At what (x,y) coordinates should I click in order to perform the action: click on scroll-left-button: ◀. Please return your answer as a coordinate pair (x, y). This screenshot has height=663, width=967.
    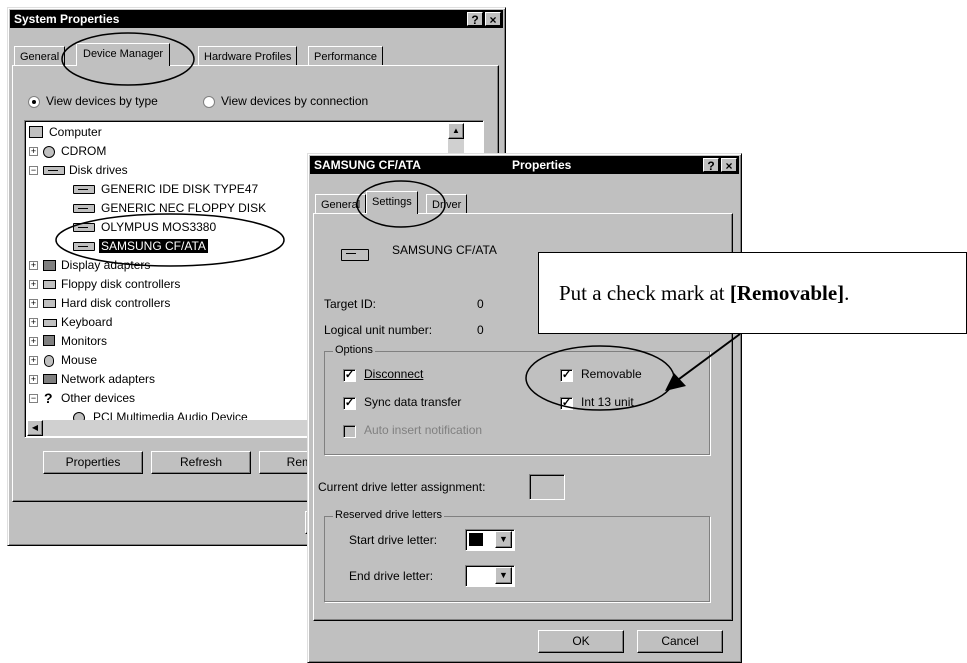
    Looking at the image, I should click on (35, 428).